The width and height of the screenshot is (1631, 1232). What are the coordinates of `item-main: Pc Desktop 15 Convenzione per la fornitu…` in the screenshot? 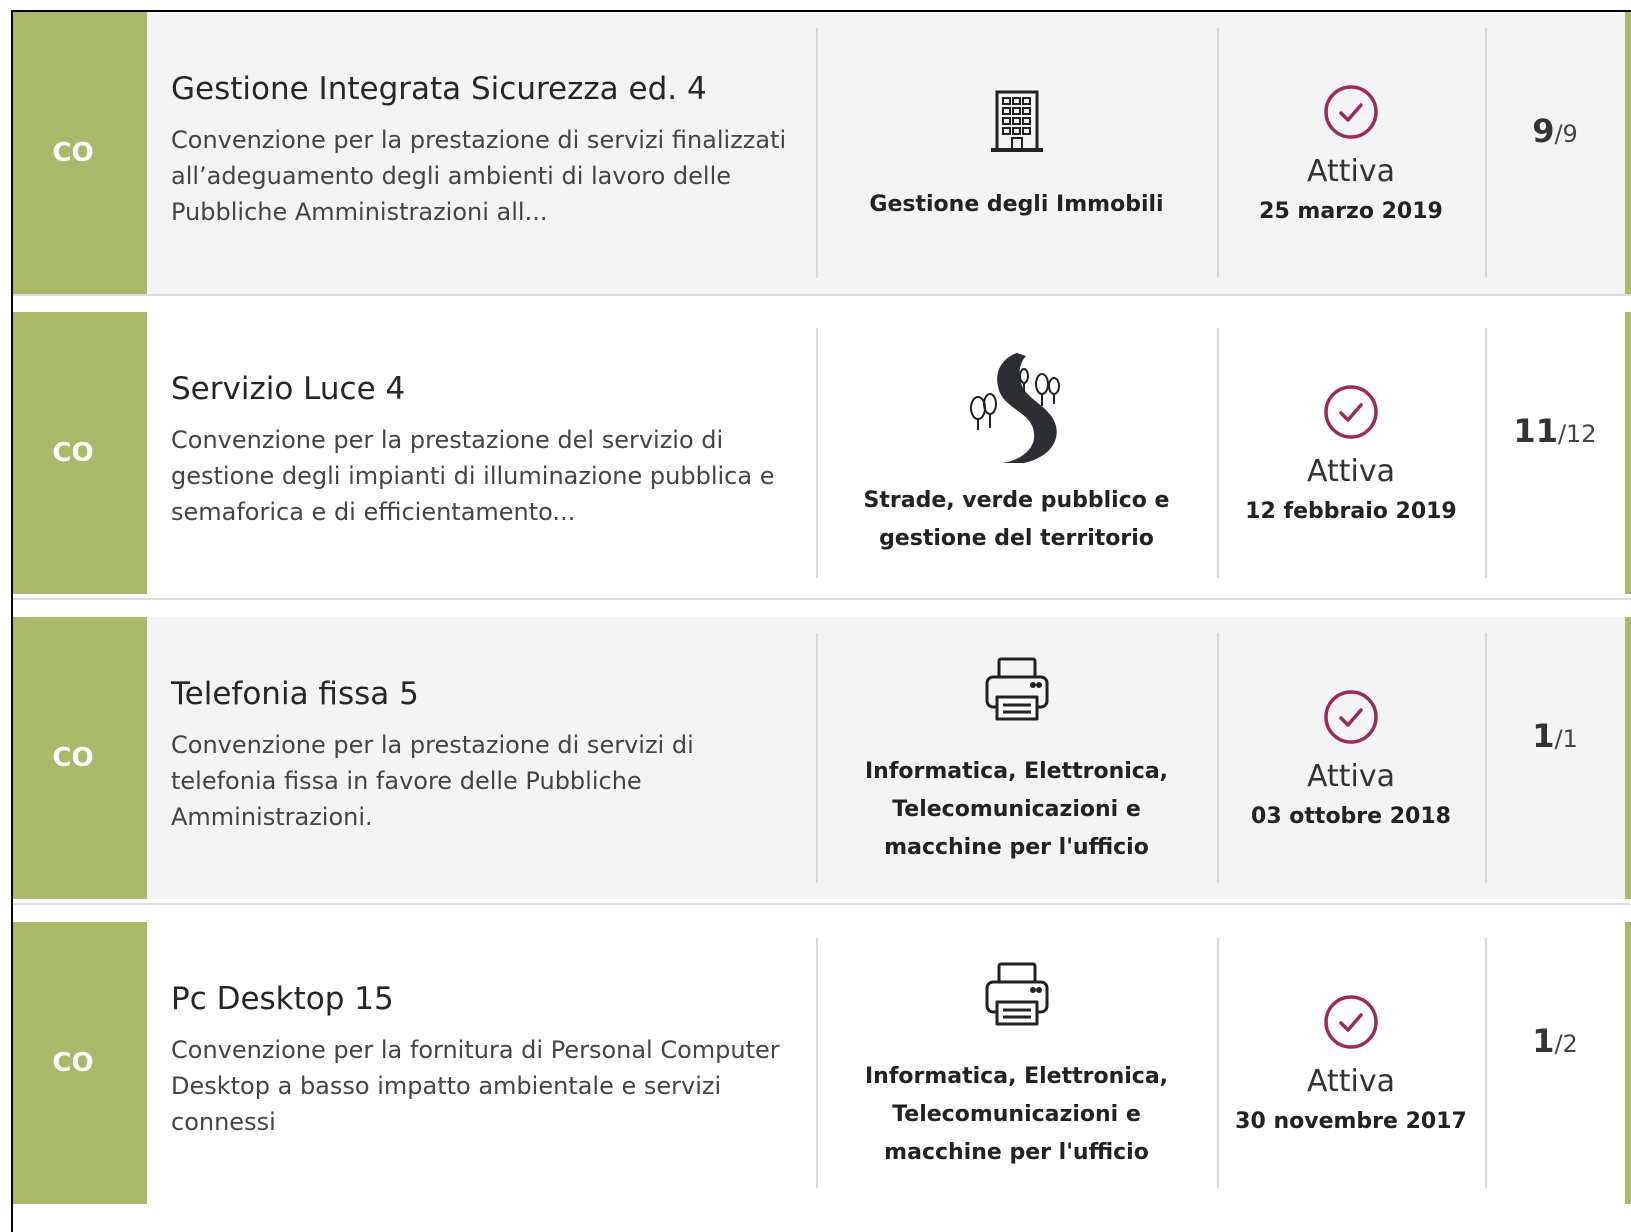 It's located at (481, 1063).